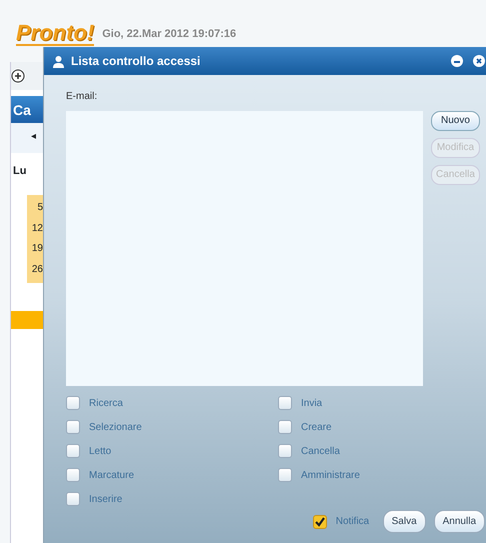 This screenshot has height=543, width=486. Describe the element at coordinates (316, 427) in the screenshot. I see `checkbox-label: Creare` at that location.